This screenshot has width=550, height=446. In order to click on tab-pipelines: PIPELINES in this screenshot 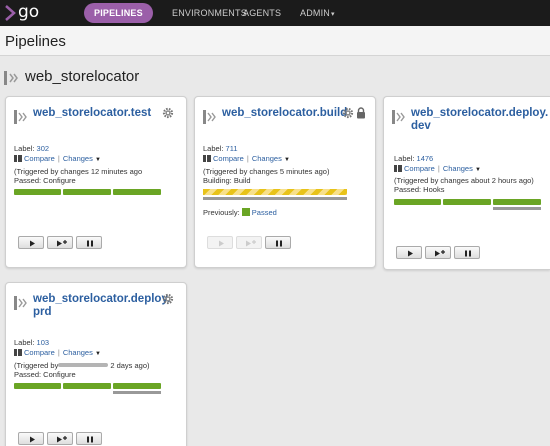, I will do `click(118, 13)`.